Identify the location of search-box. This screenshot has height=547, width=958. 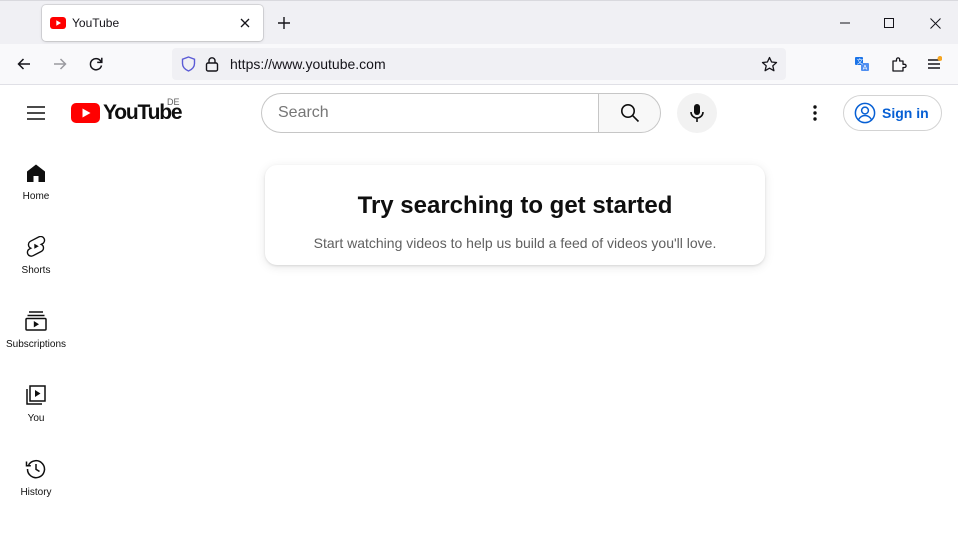
(461, 113).